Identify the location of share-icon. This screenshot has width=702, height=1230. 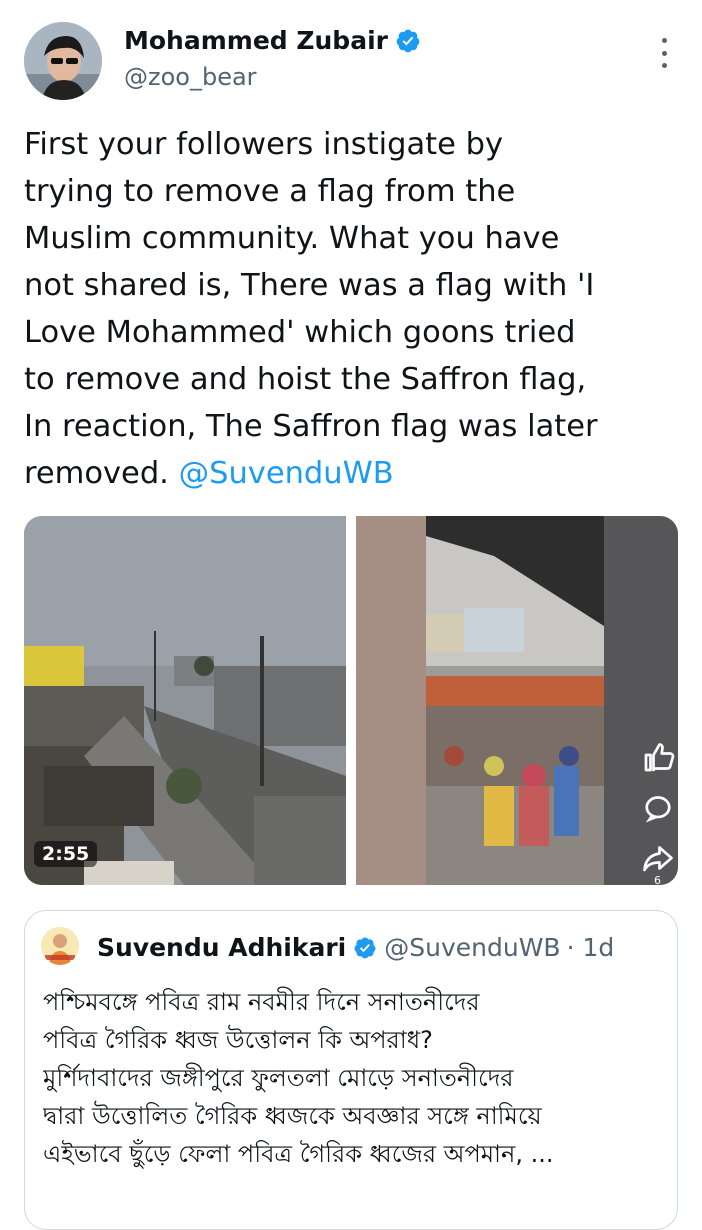
(658, 858).